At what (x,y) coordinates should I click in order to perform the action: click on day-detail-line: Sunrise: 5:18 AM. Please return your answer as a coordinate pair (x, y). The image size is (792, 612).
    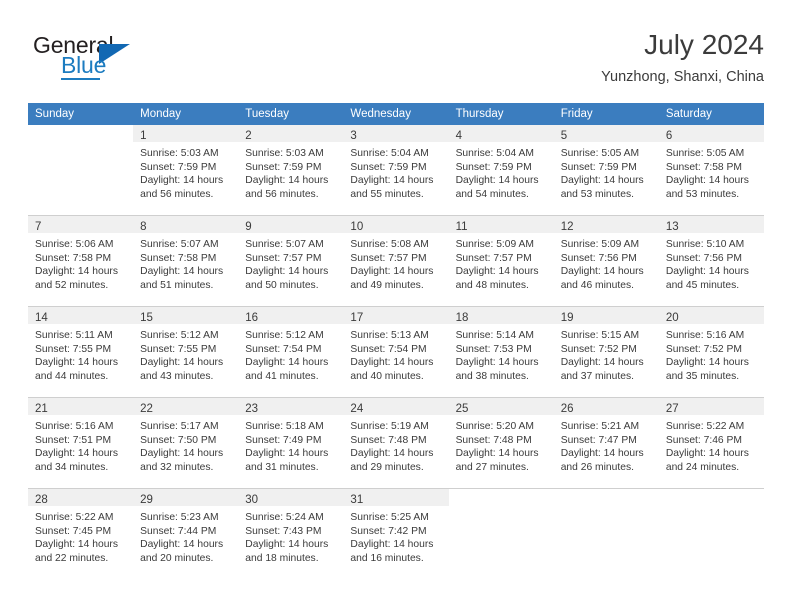
    Looking at the image, I should click on (284, 426).